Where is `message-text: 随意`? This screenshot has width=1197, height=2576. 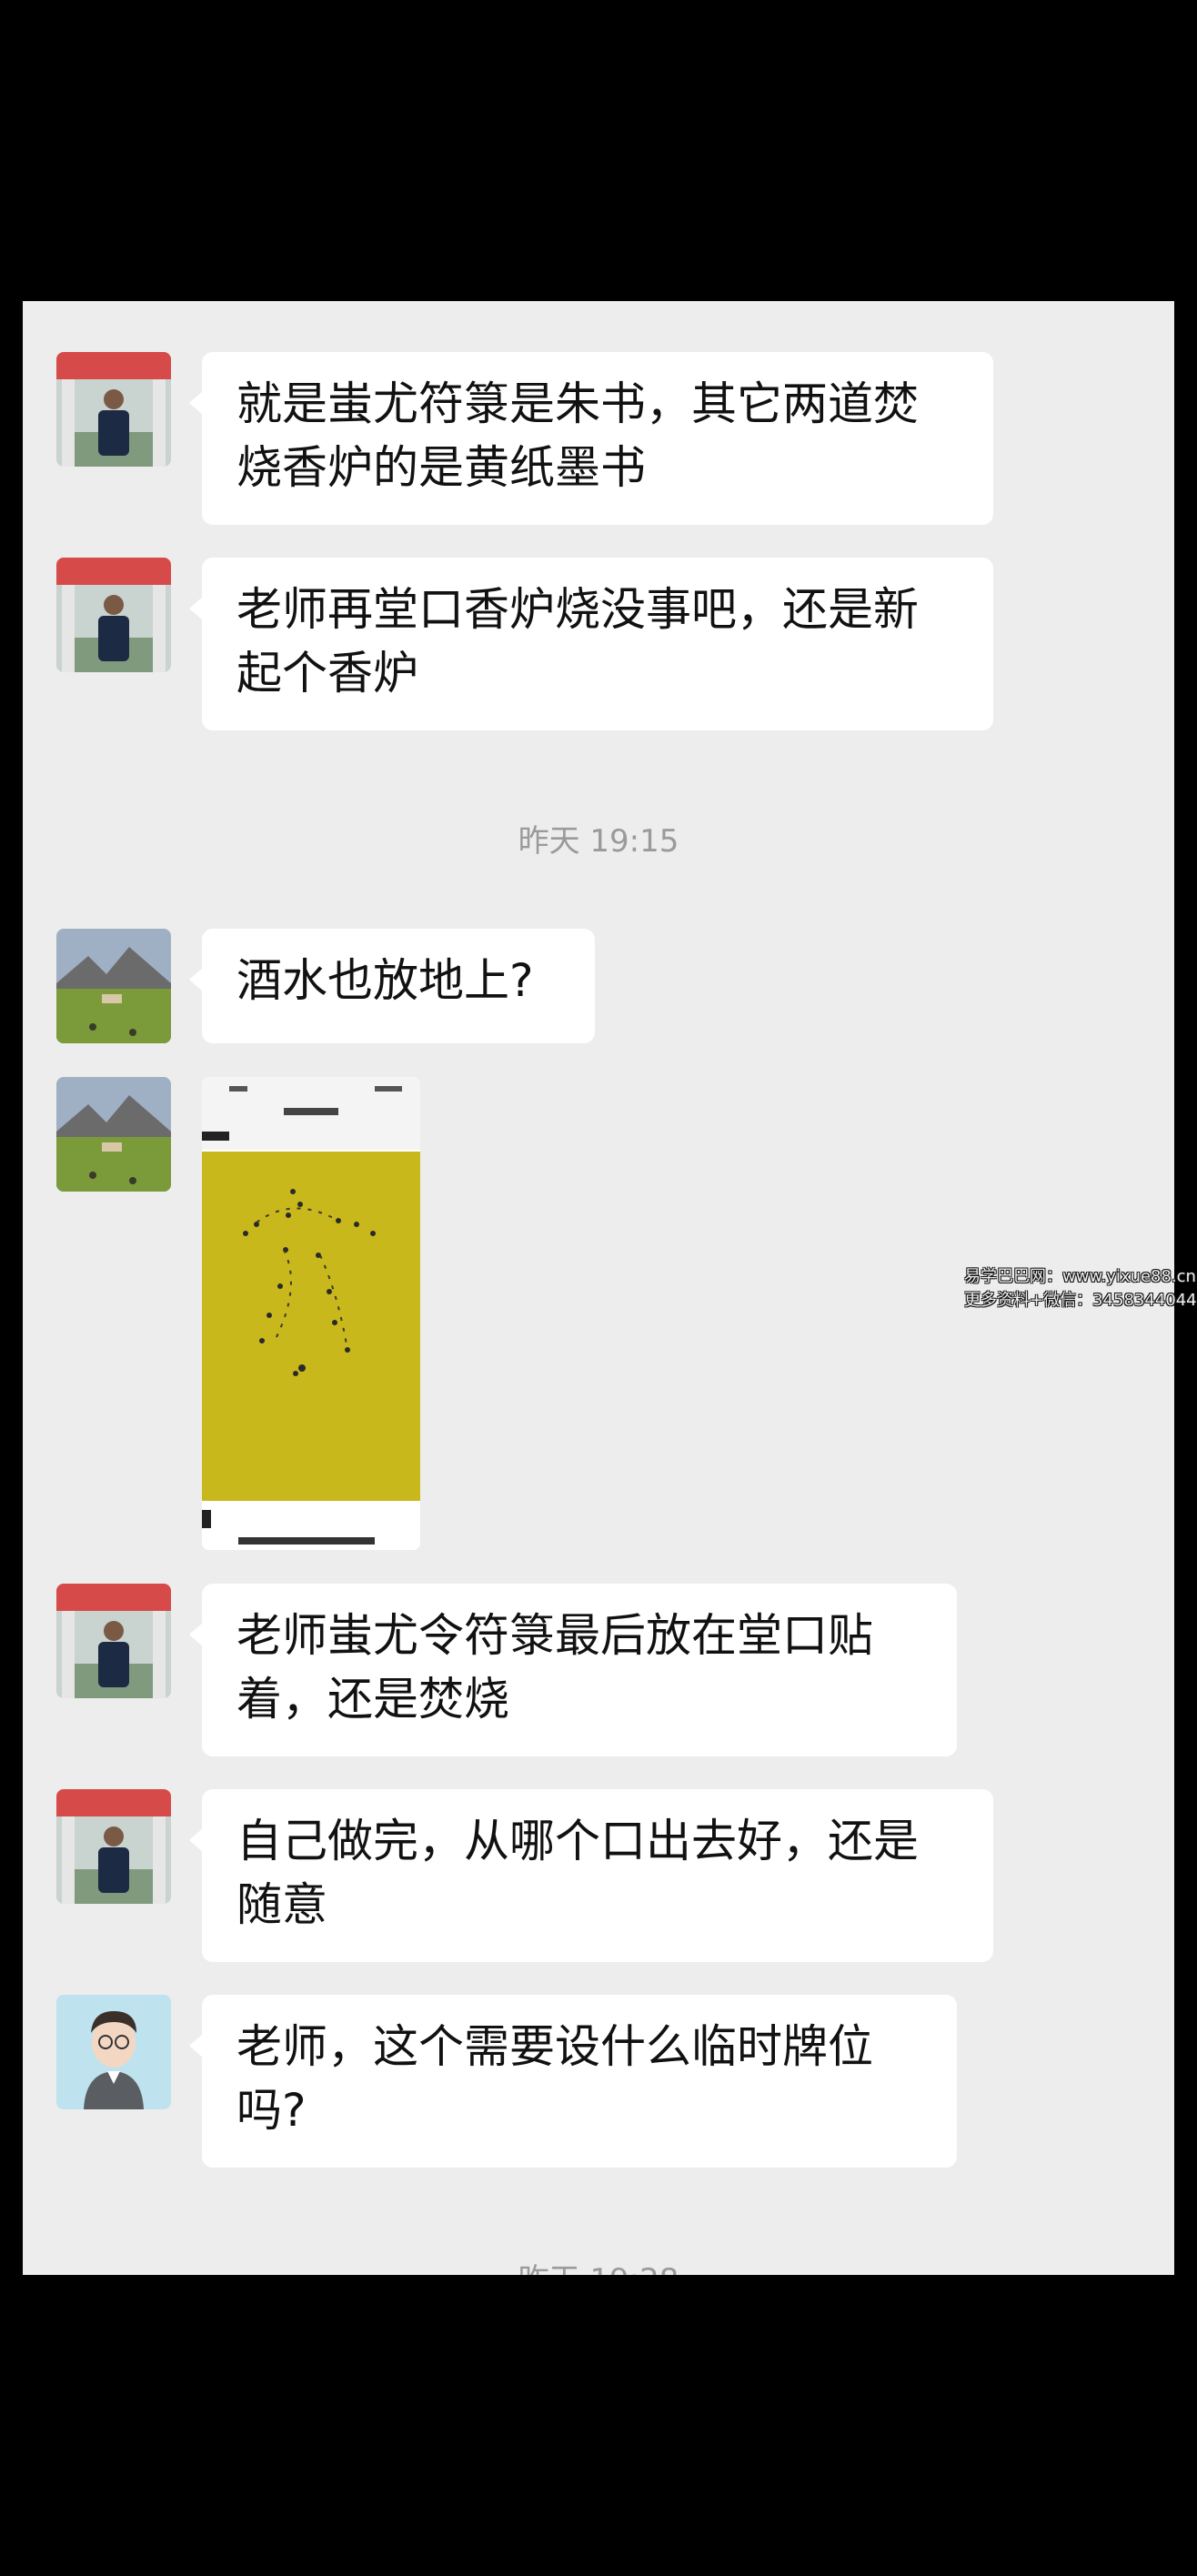
message-text: 随意 is located at coordinates (281, 1904).